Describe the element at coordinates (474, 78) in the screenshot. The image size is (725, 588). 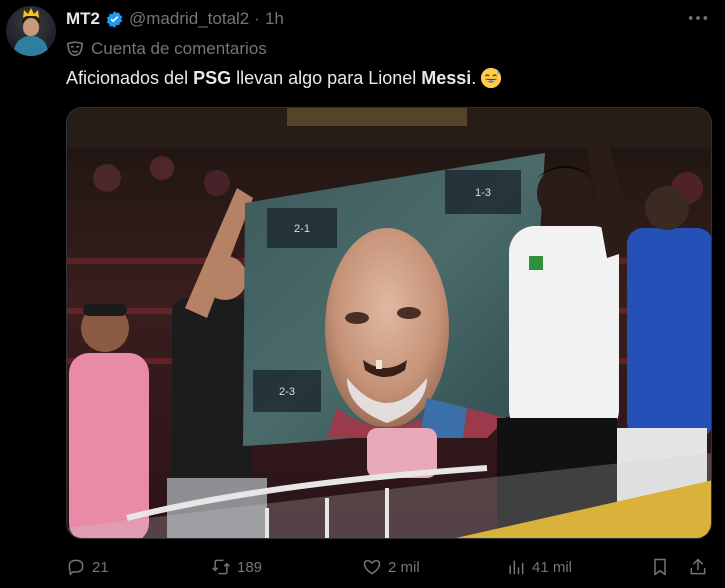
I see `tweet-text-part: .` at that location.